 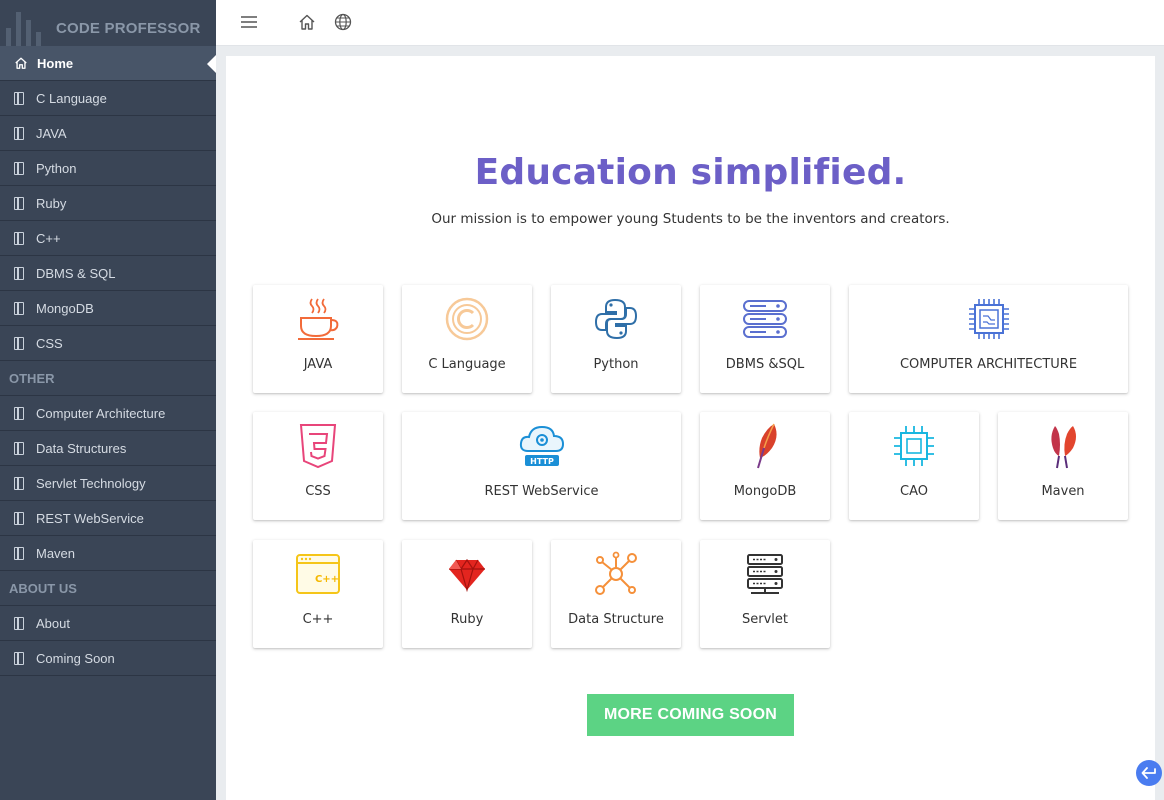 I want to click on tile-data-structure: Data Structure, so click(x=616, y=594).